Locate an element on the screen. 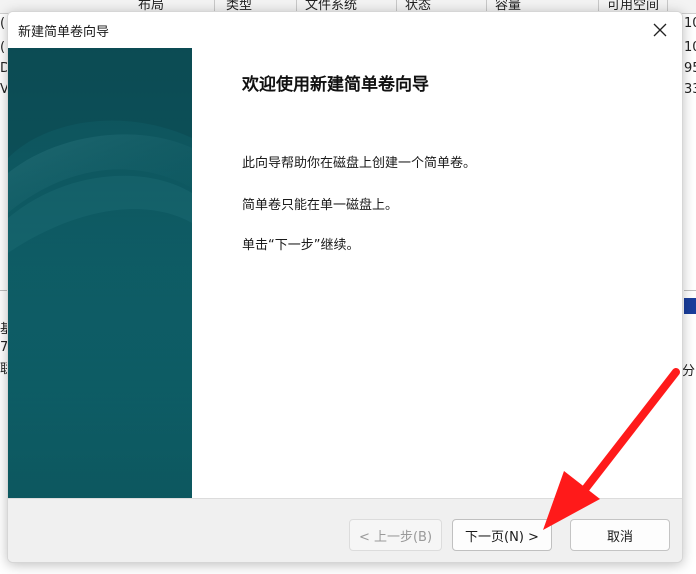 The image size is (696, 574). wizard-heading: 欢迎使用新建简单卷向导 is located at coordinates (335, 85).